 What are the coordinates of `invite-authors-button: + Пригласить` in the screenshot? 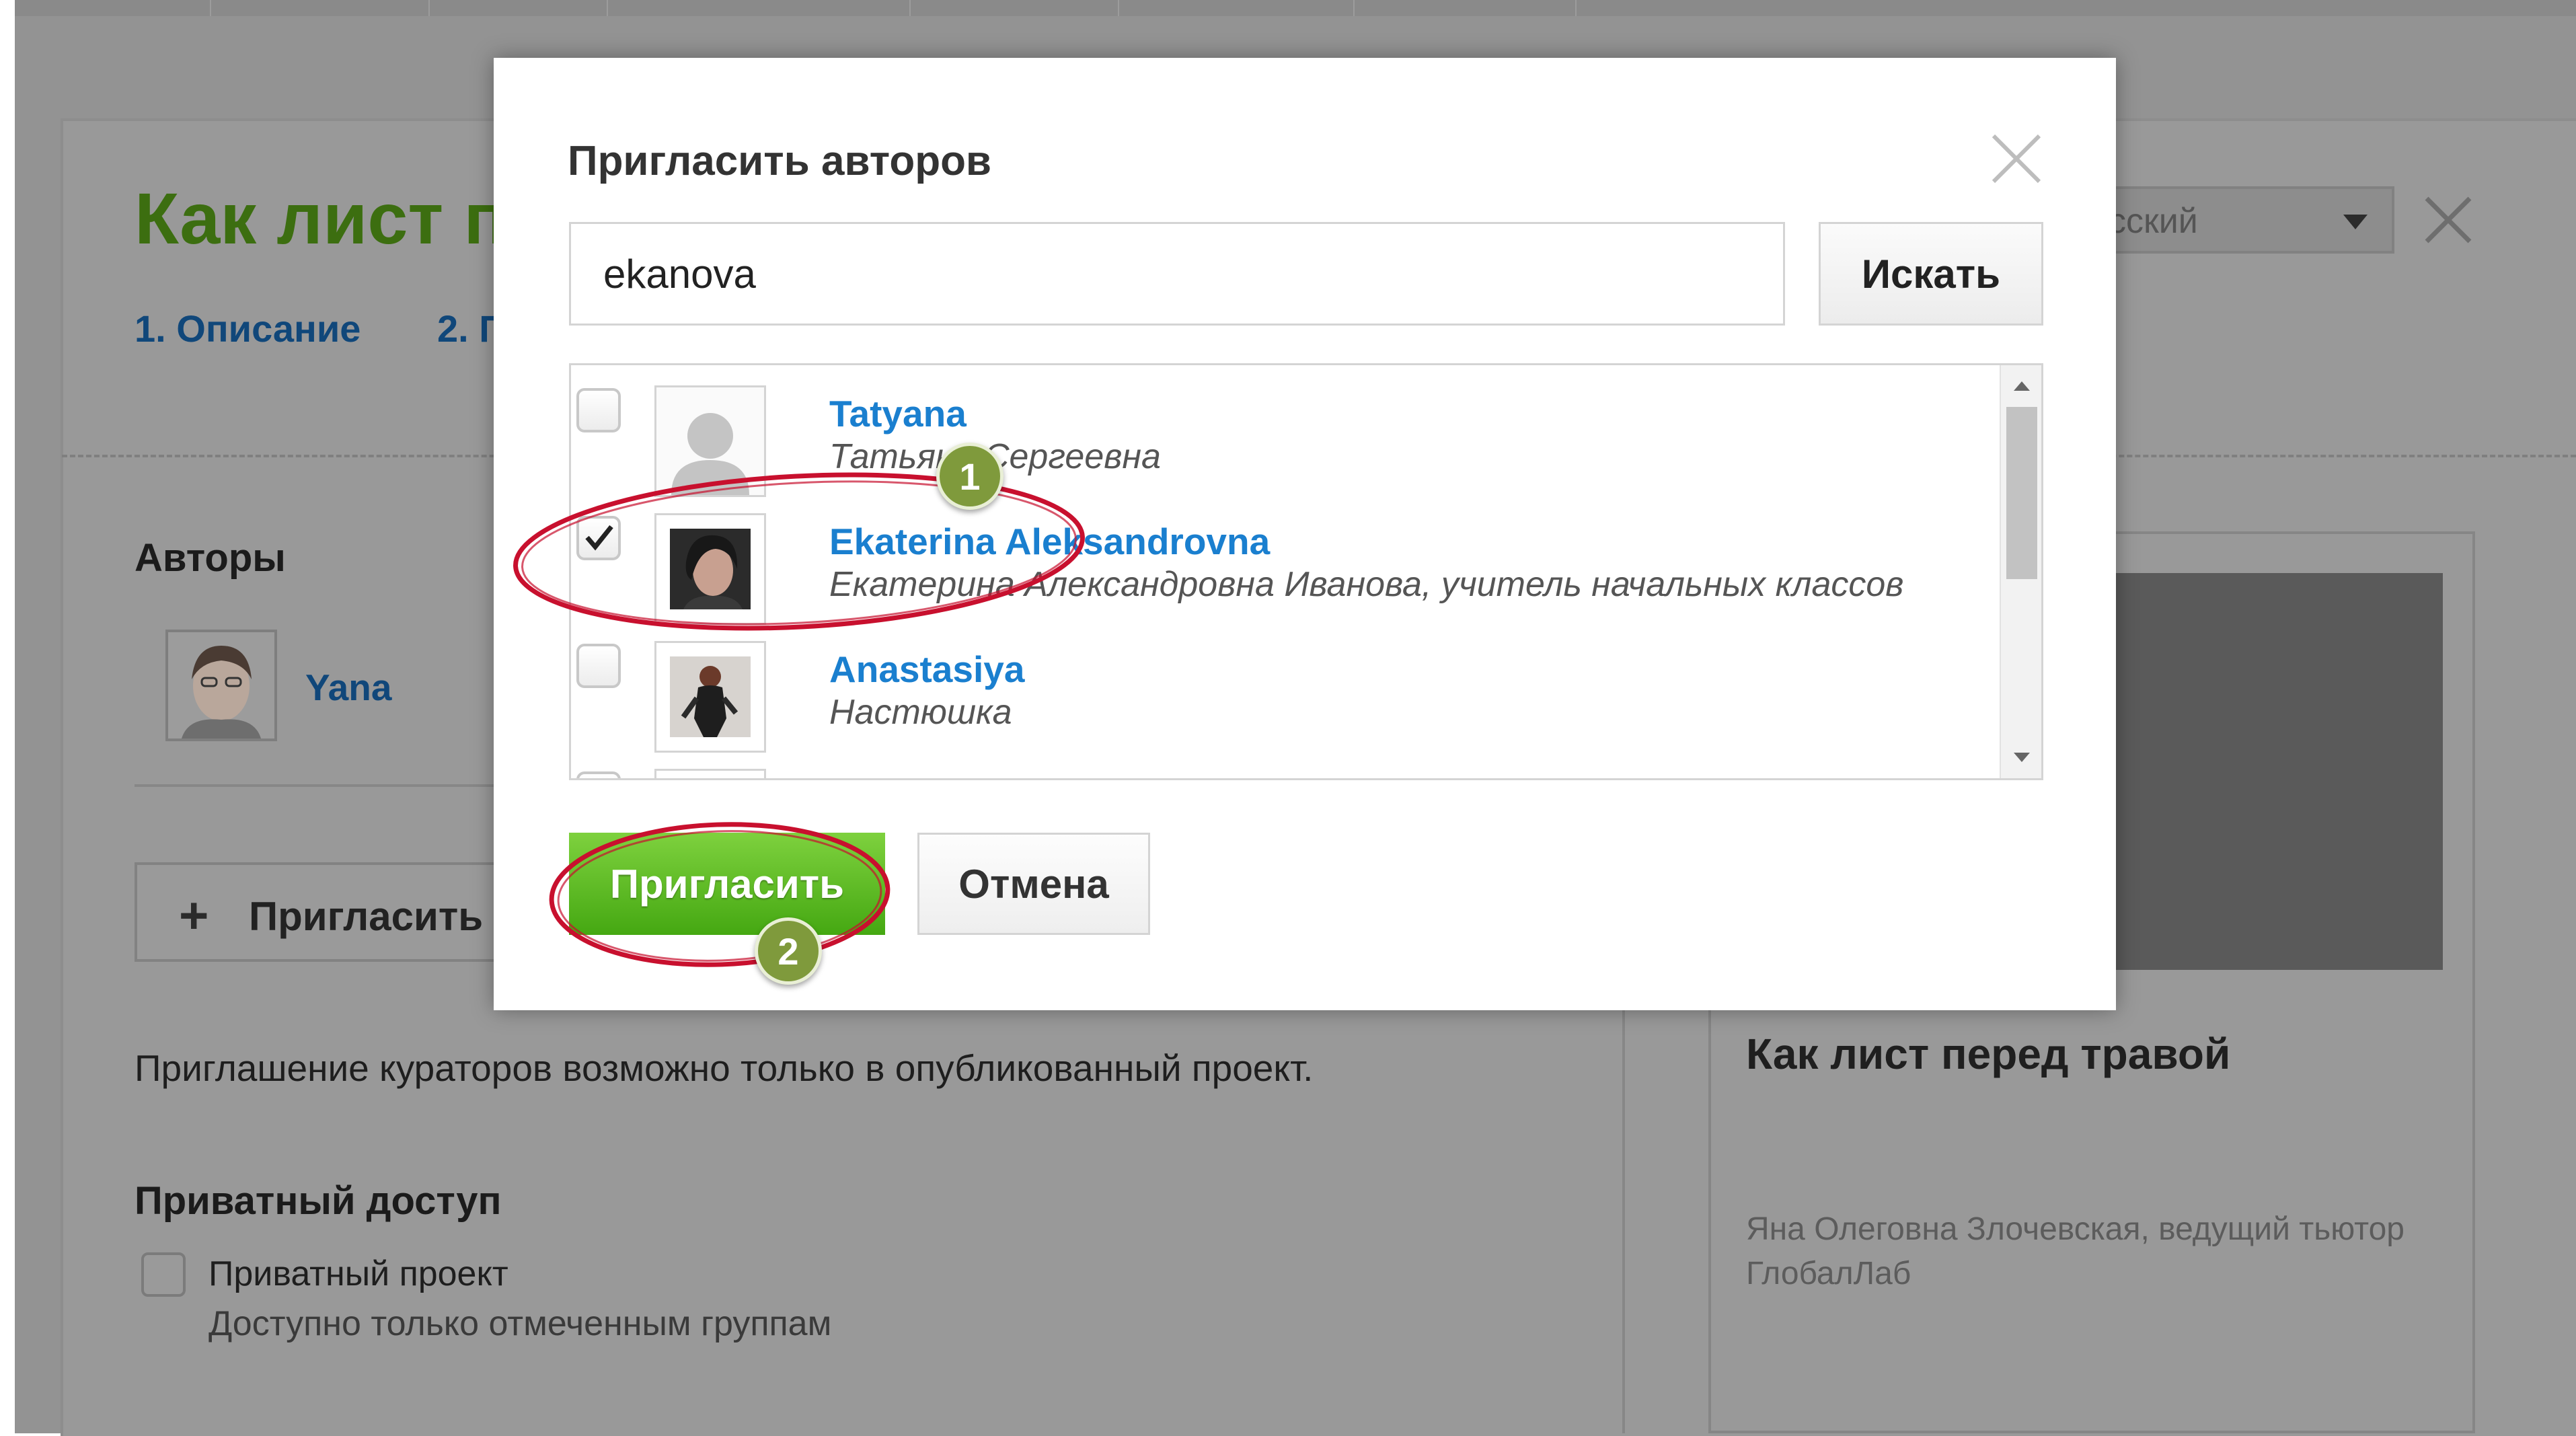 It's located at (323, 912).